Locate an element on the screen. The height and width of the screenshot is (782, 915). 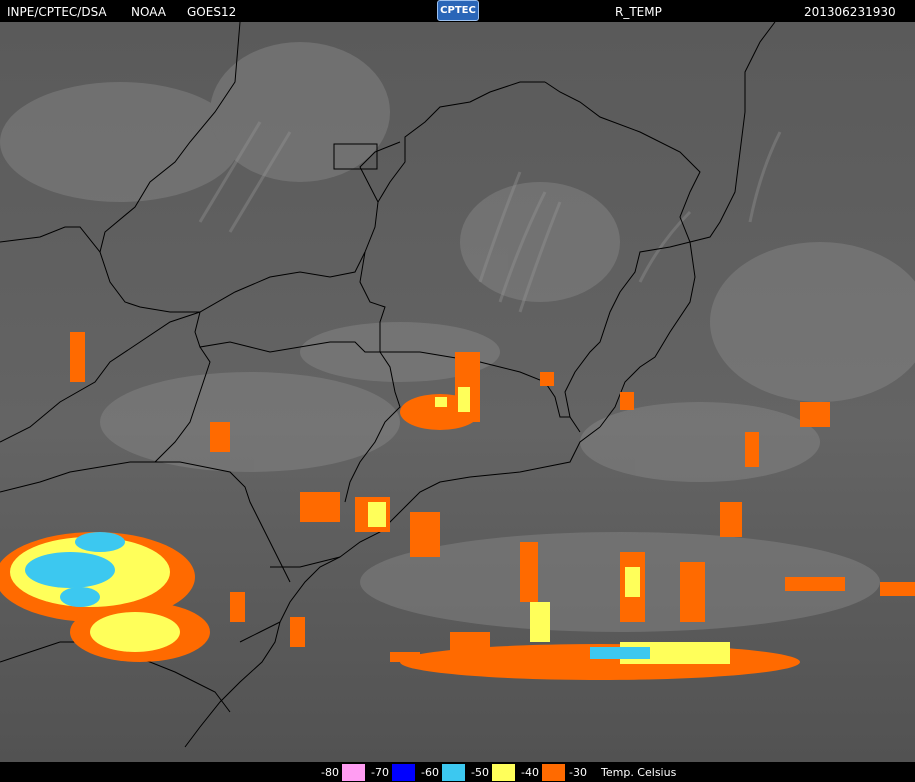
cptec-logo: CPTEC is located at coordinates (458, 10).